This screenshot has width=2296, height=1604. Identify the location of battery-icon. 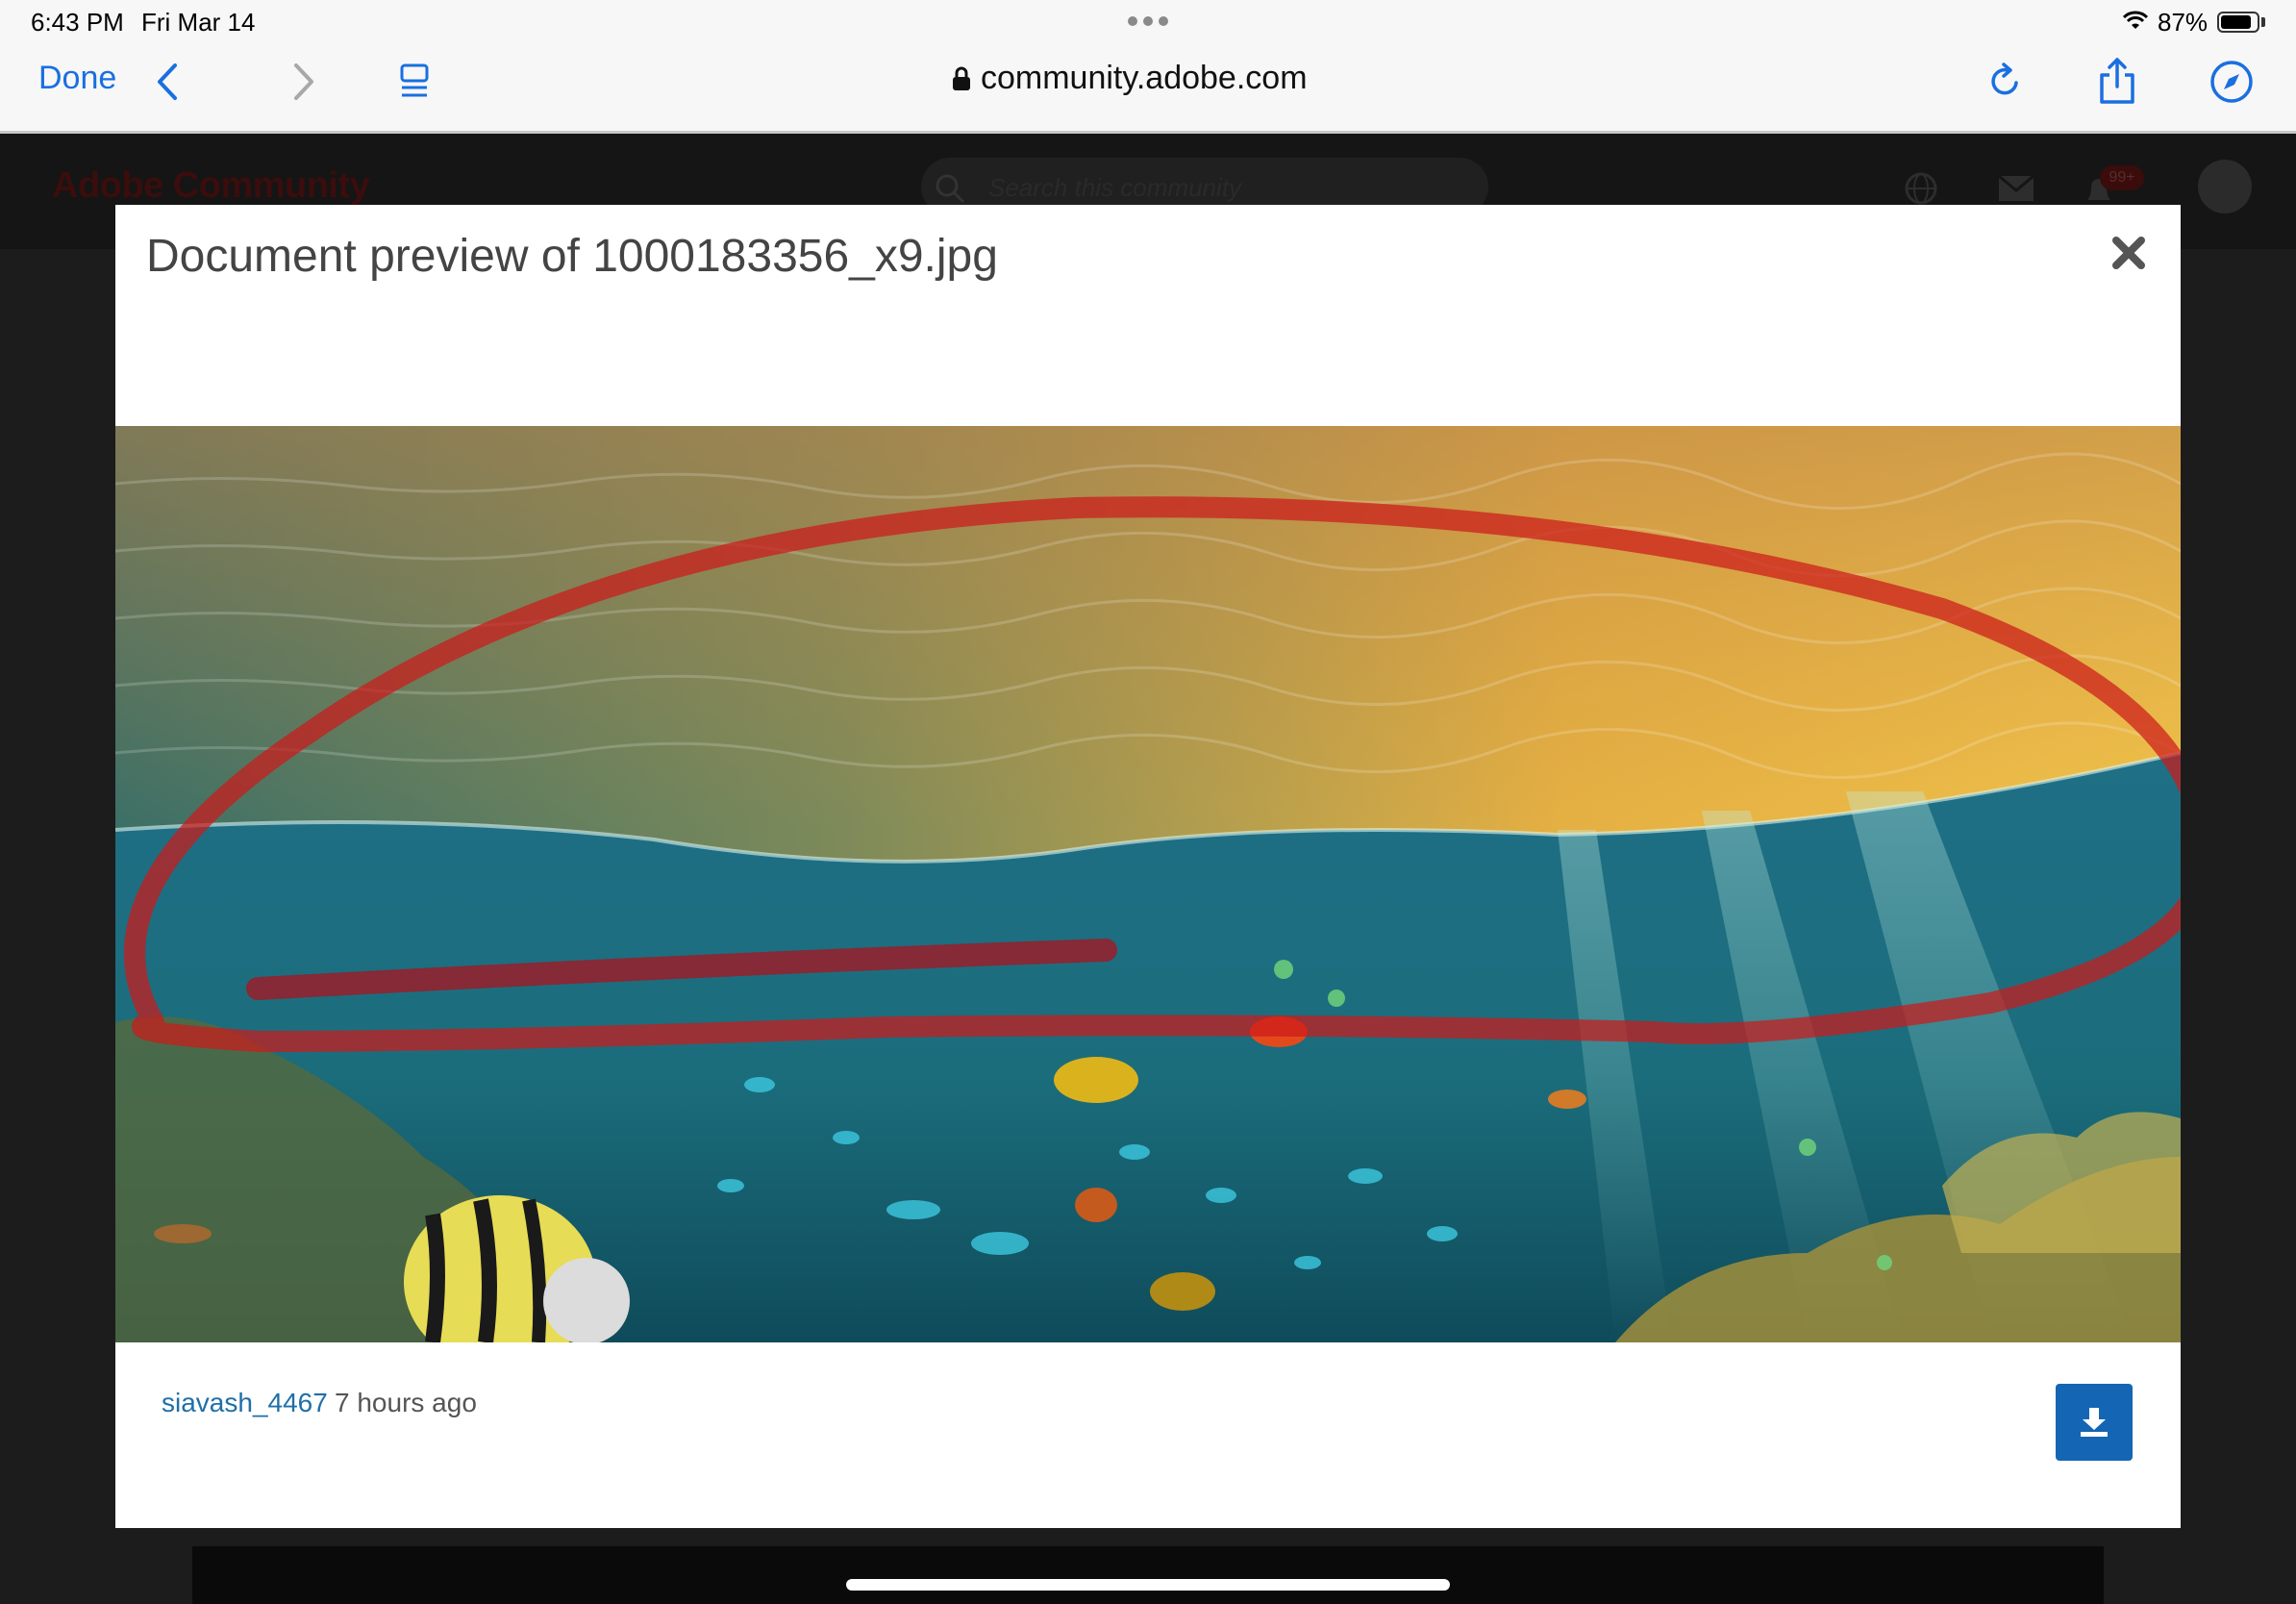
(2238, 22).